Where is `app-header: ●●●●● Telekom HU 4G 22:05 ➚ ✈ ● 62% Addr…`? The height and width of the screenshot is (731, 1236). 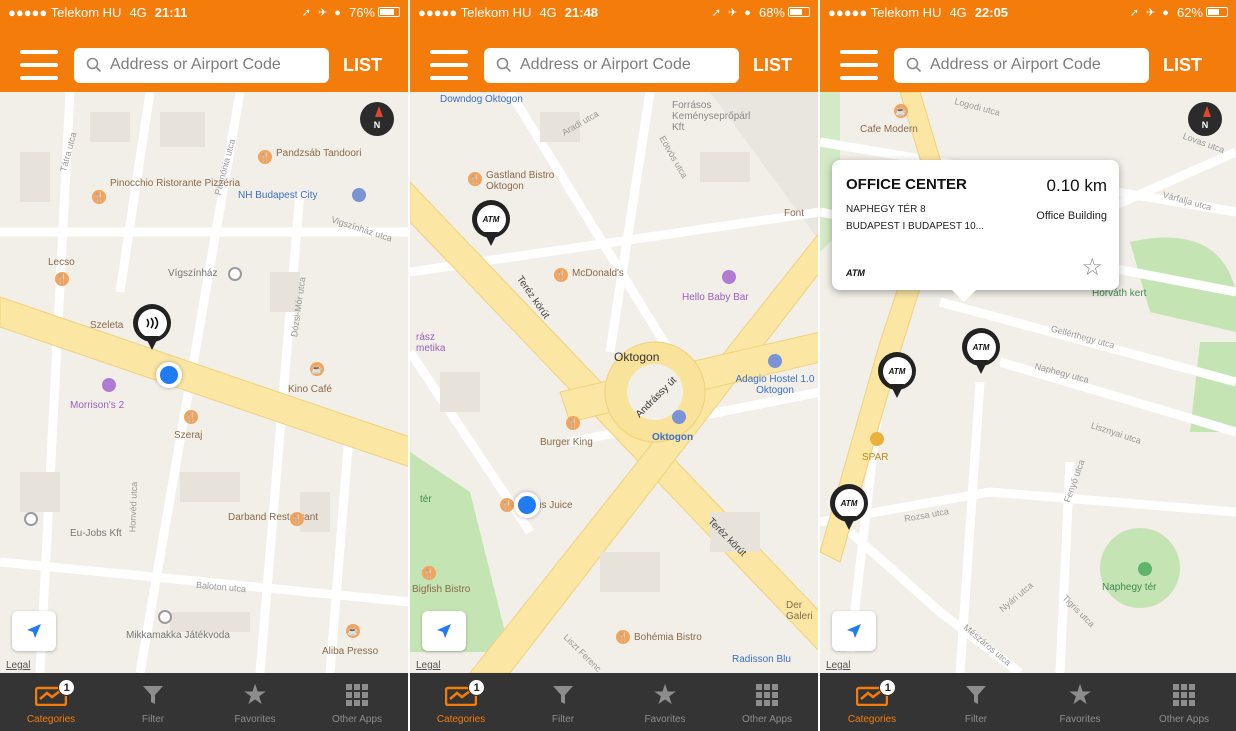 app-header: ●●●●● Telekom HU 4G 22:05 ➚ ✈ ● 62% Addr… is located at coordinates (1028, 46).